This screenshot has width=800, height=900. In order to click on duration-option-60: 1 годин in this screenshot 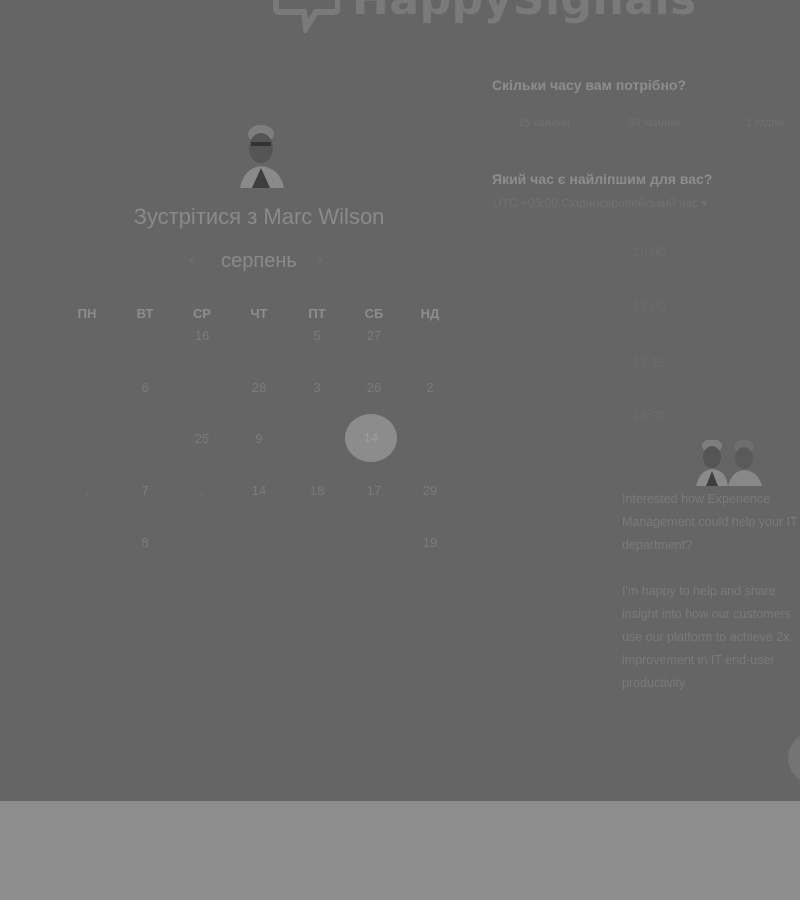, I will do `click(764, 123)`.